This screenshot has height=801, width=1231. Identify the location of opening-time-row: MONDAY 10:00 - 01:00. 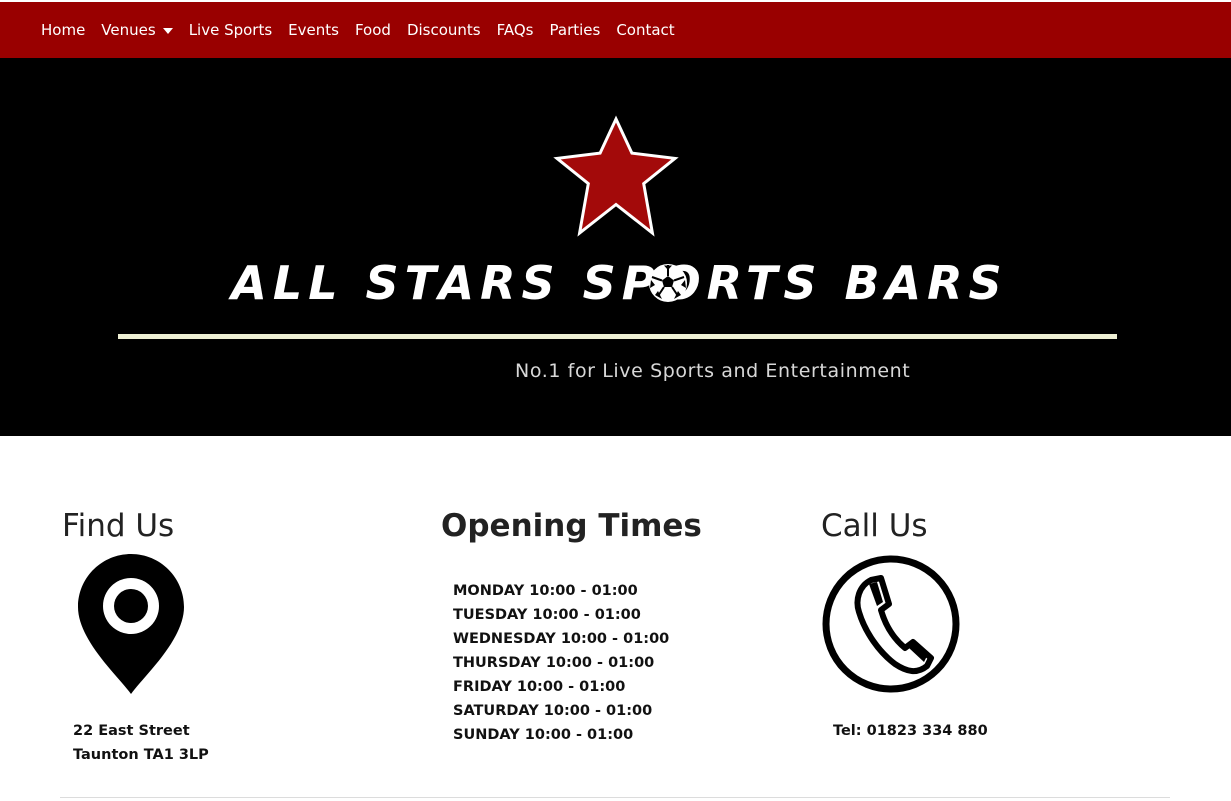
(545, 591).